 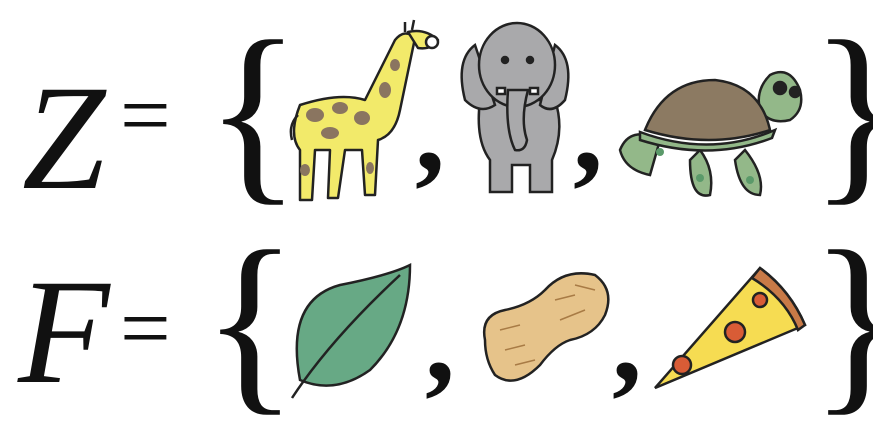 What do you see at coordinates (515, 107) in the screenshot?
I see `elephant-icon` at bounding box center [515, 107].